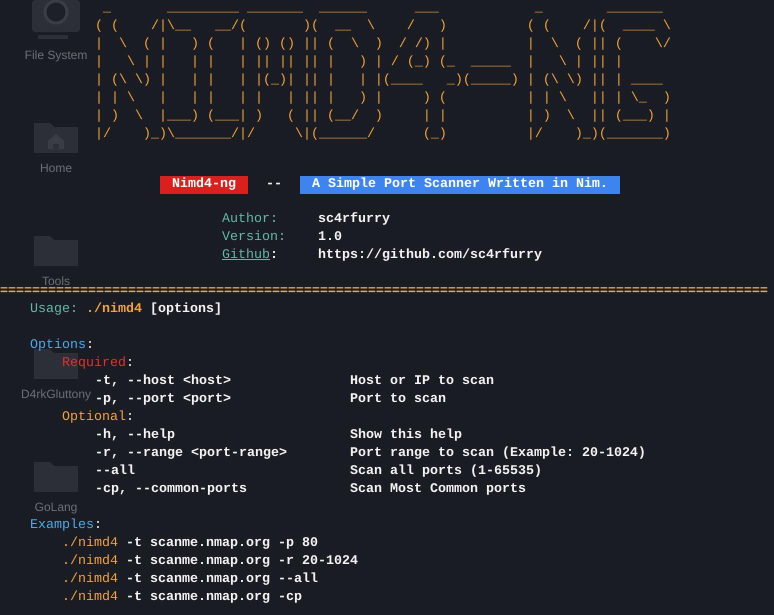  Describe the element at coordinates (58, 346) in the screenshot. I see `options-heading: Options` at that location.